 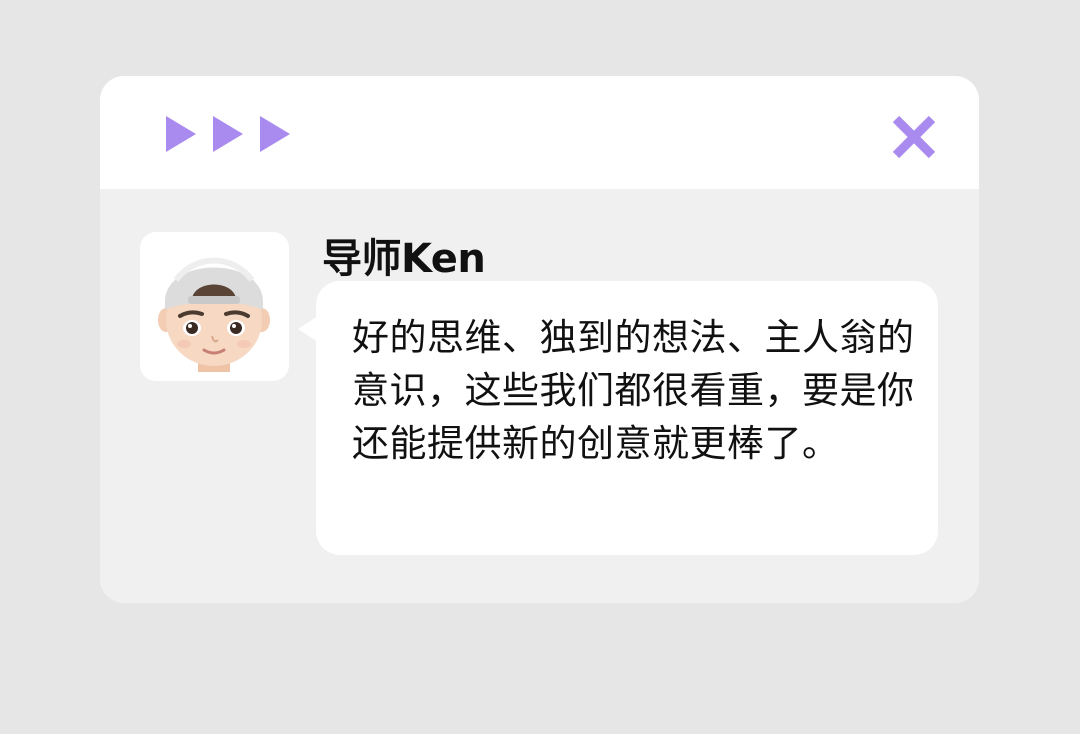 I want to click on sender-name: 导师Ken, so click(x=404, y=259).